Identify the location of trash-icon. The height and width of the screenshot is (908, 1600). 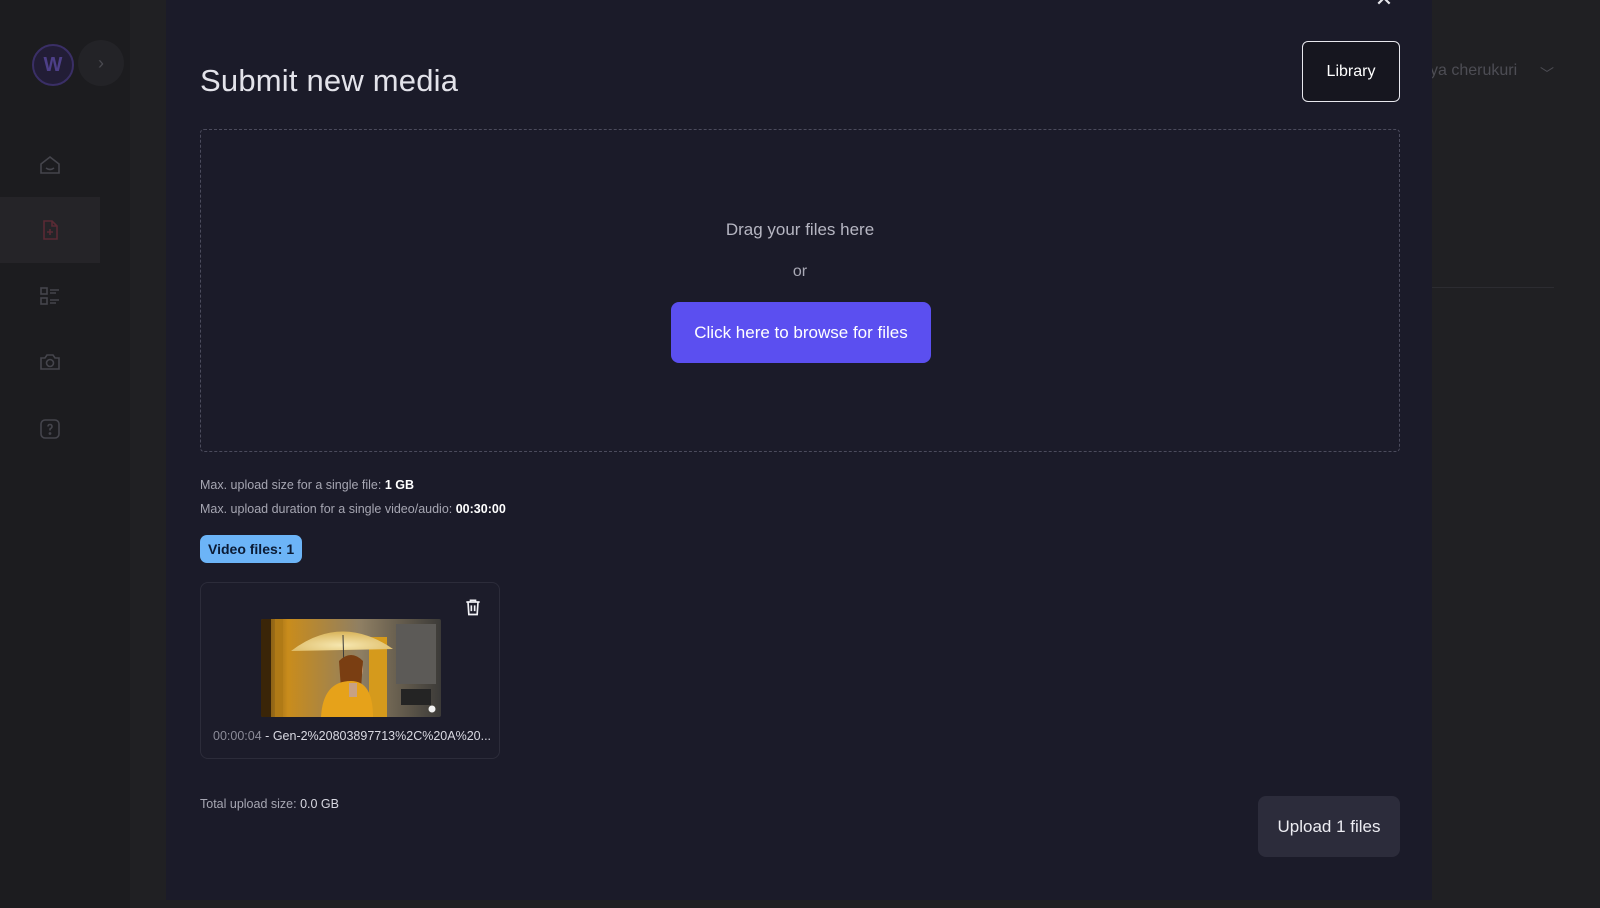
(473, 607).